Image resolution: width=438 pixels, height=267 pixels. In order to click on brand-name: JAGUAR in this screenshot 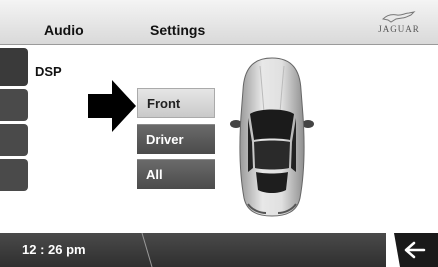, I will do `click(399, 29)`.